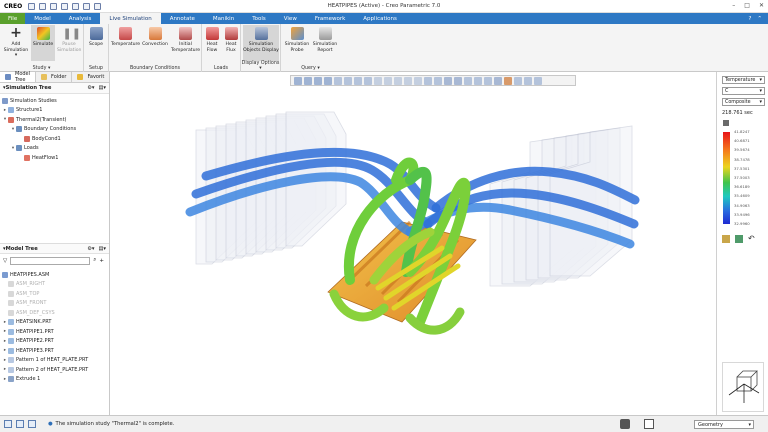  What do you see at coordinates (54, 361) in the screenshot?
I see `tree-item: ▸ Pattern 1 of HEAT_PLATE.PRT` at bounding box center [54, 361].